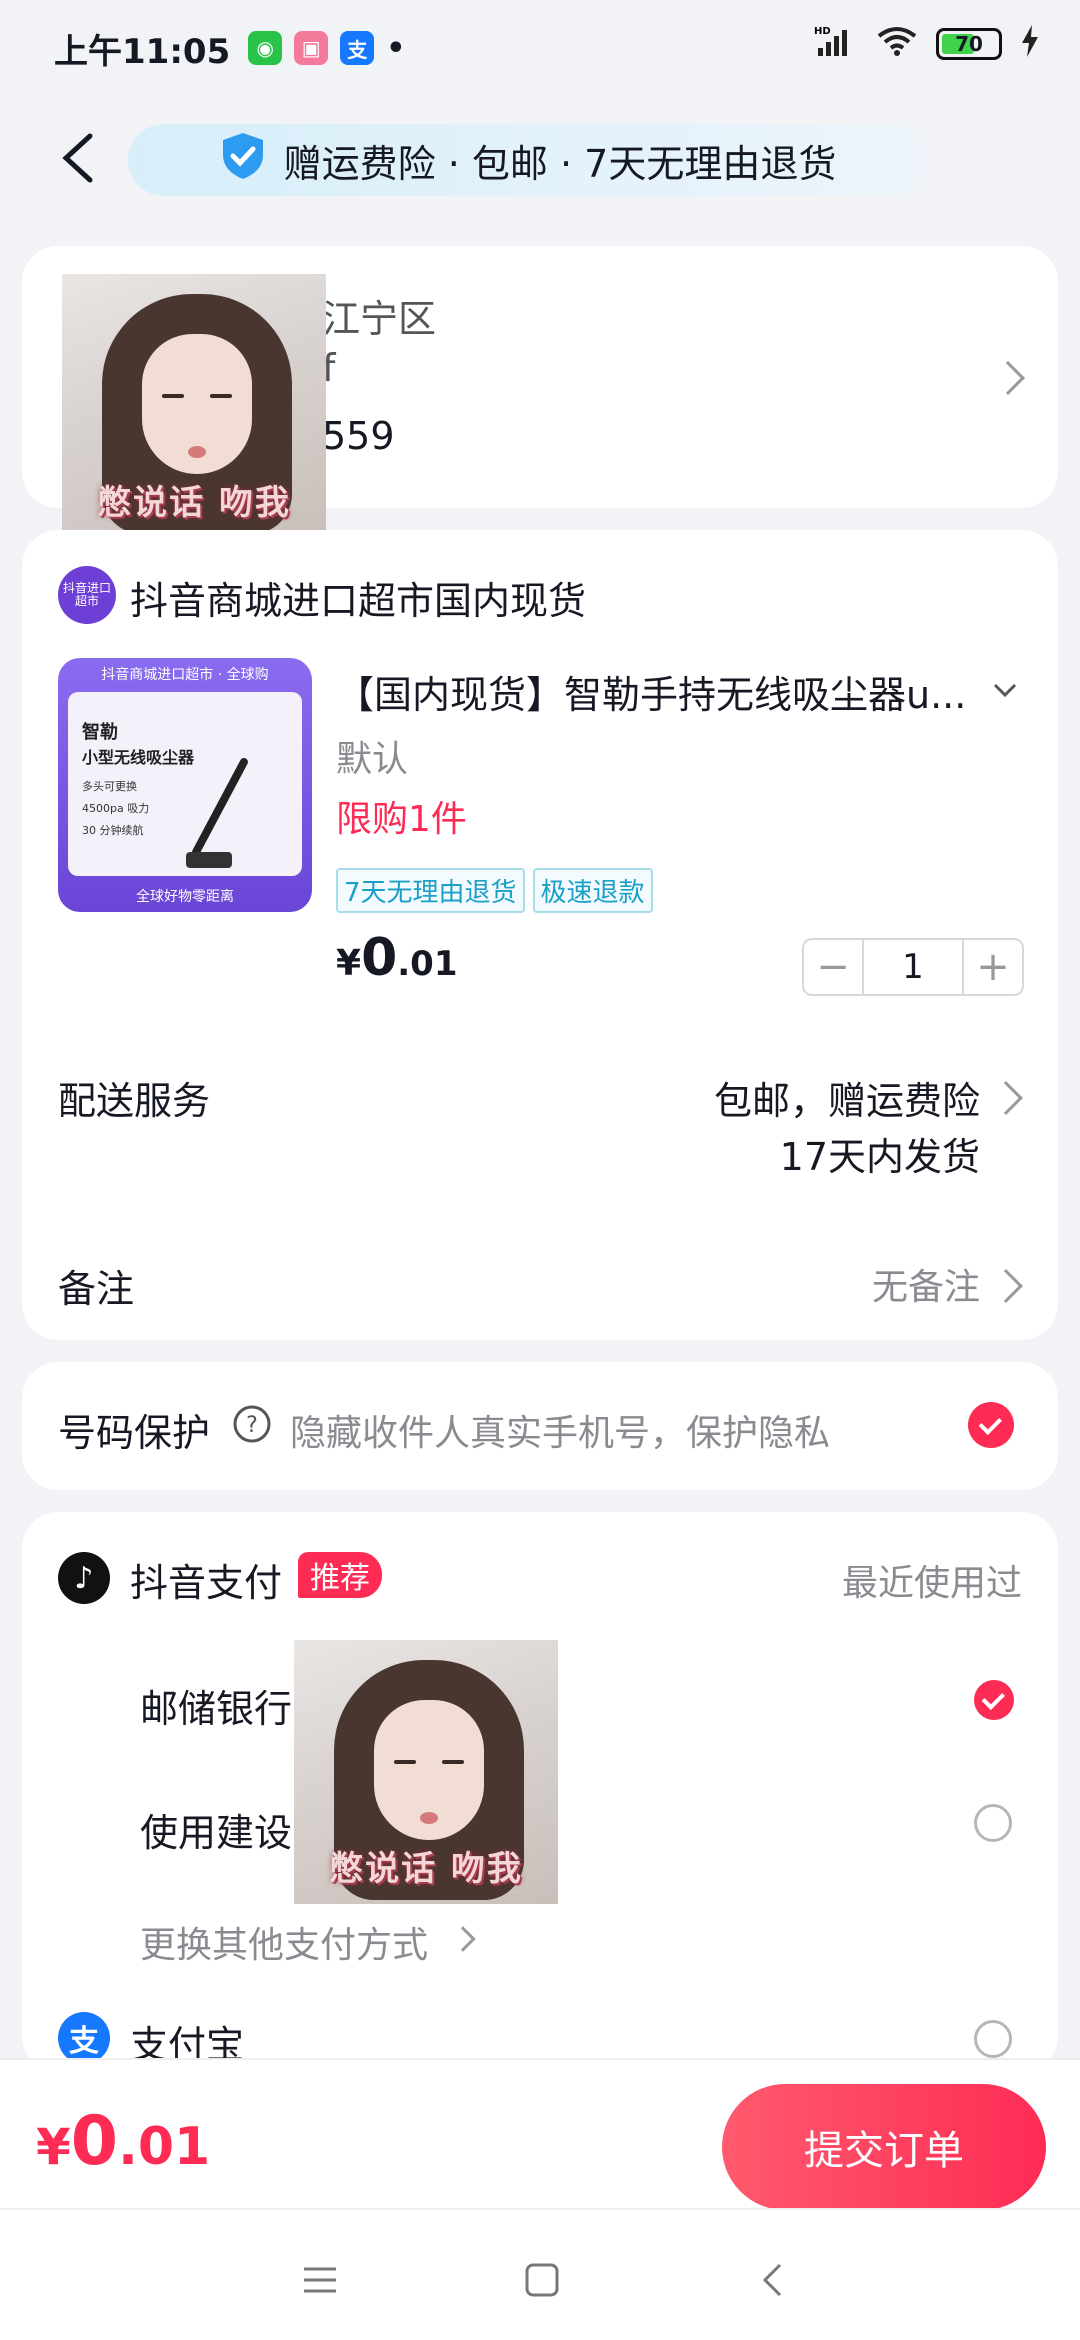  I want to click on shield-check-icon, so click(243, 160).